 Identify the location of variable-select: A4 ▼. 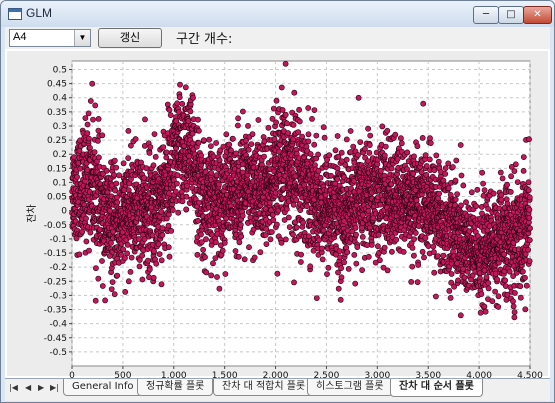
(50, 38).